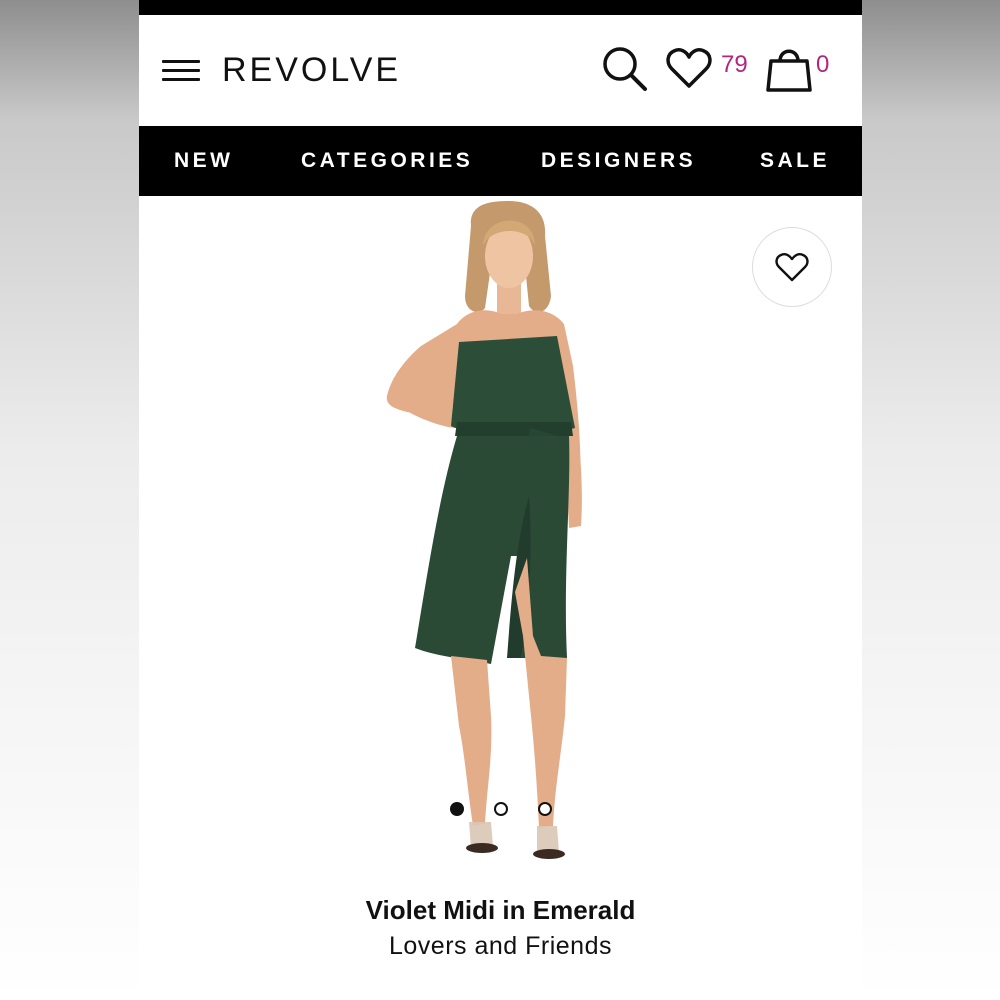 The width and height of the screenshot is (1000, 1000). Describe the element at coordinates (484, 530) in the screenshot. I see `product-photo` at that location.